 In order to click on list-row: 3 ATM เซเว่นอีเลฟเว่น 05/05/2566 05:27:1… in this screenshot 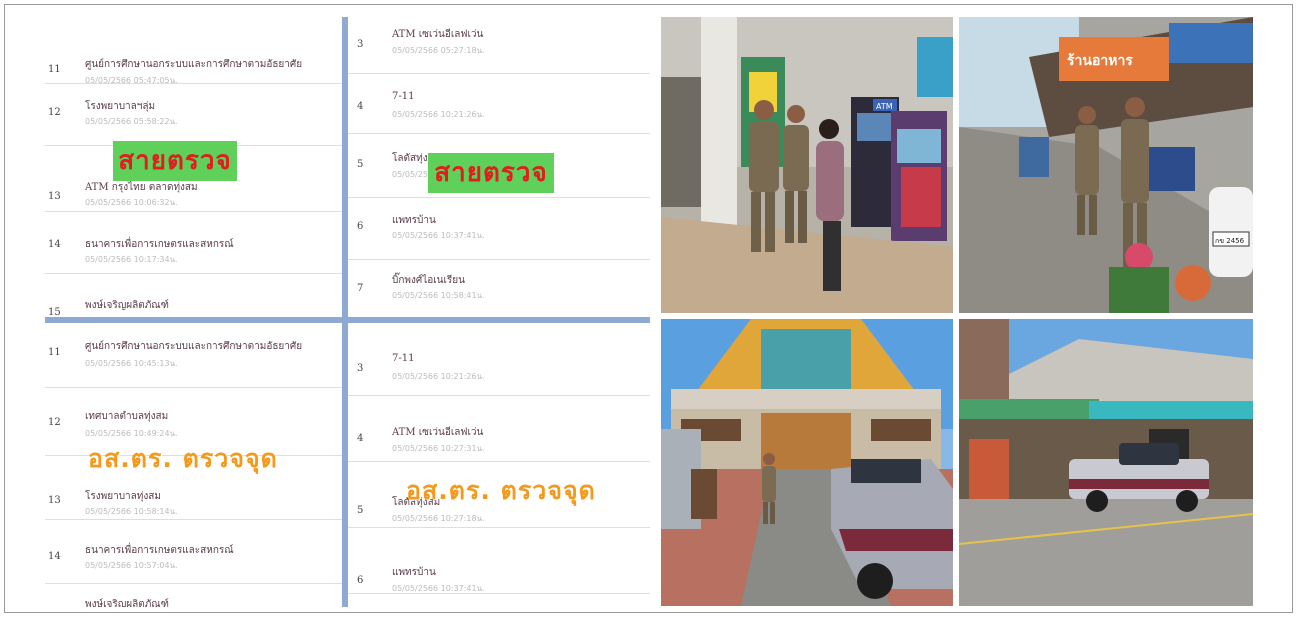, I will do `click(499, 45)`.